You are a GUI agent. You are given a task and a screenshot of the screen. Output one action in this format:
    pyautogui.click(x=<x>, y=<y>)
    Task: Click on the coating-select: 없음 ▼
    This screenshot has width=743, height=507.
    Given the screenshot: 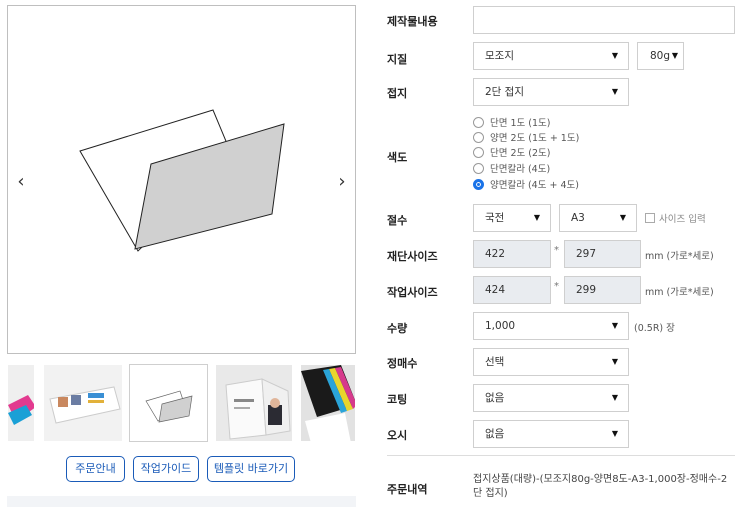 What is the action you would take?
    pyautogui.click(x=551, y=398)
    